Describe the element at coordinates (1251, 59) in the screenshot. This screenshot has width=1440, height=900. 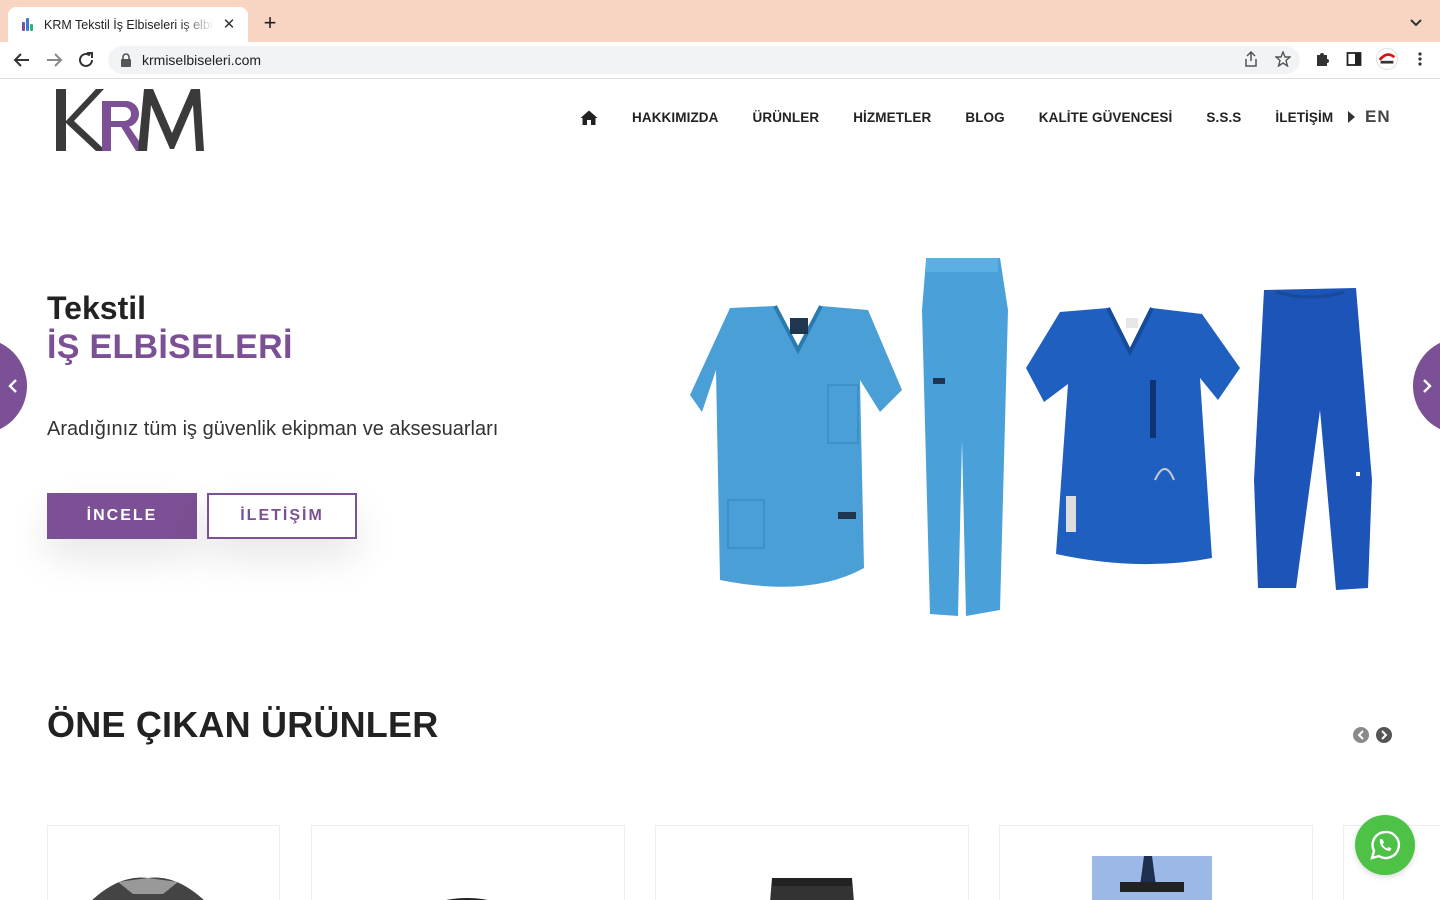
I see `share-icon` at that location.